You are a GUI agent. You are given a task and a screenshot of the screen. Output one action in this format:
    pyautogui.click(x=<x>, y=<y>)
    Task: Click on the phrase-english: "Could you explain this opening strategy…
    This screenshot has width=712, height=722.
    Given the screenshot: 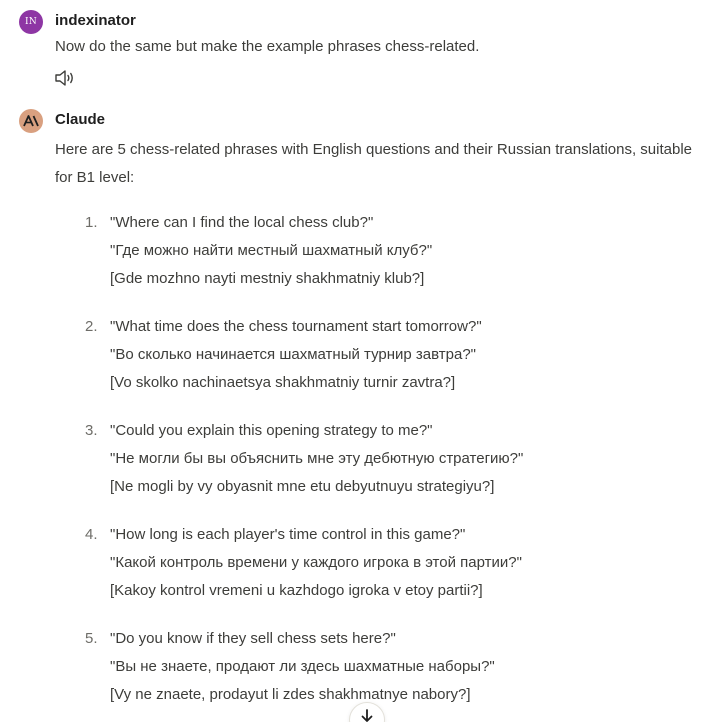 What is the action you would take?
    pyautogui.click(x=271, y=430)
    